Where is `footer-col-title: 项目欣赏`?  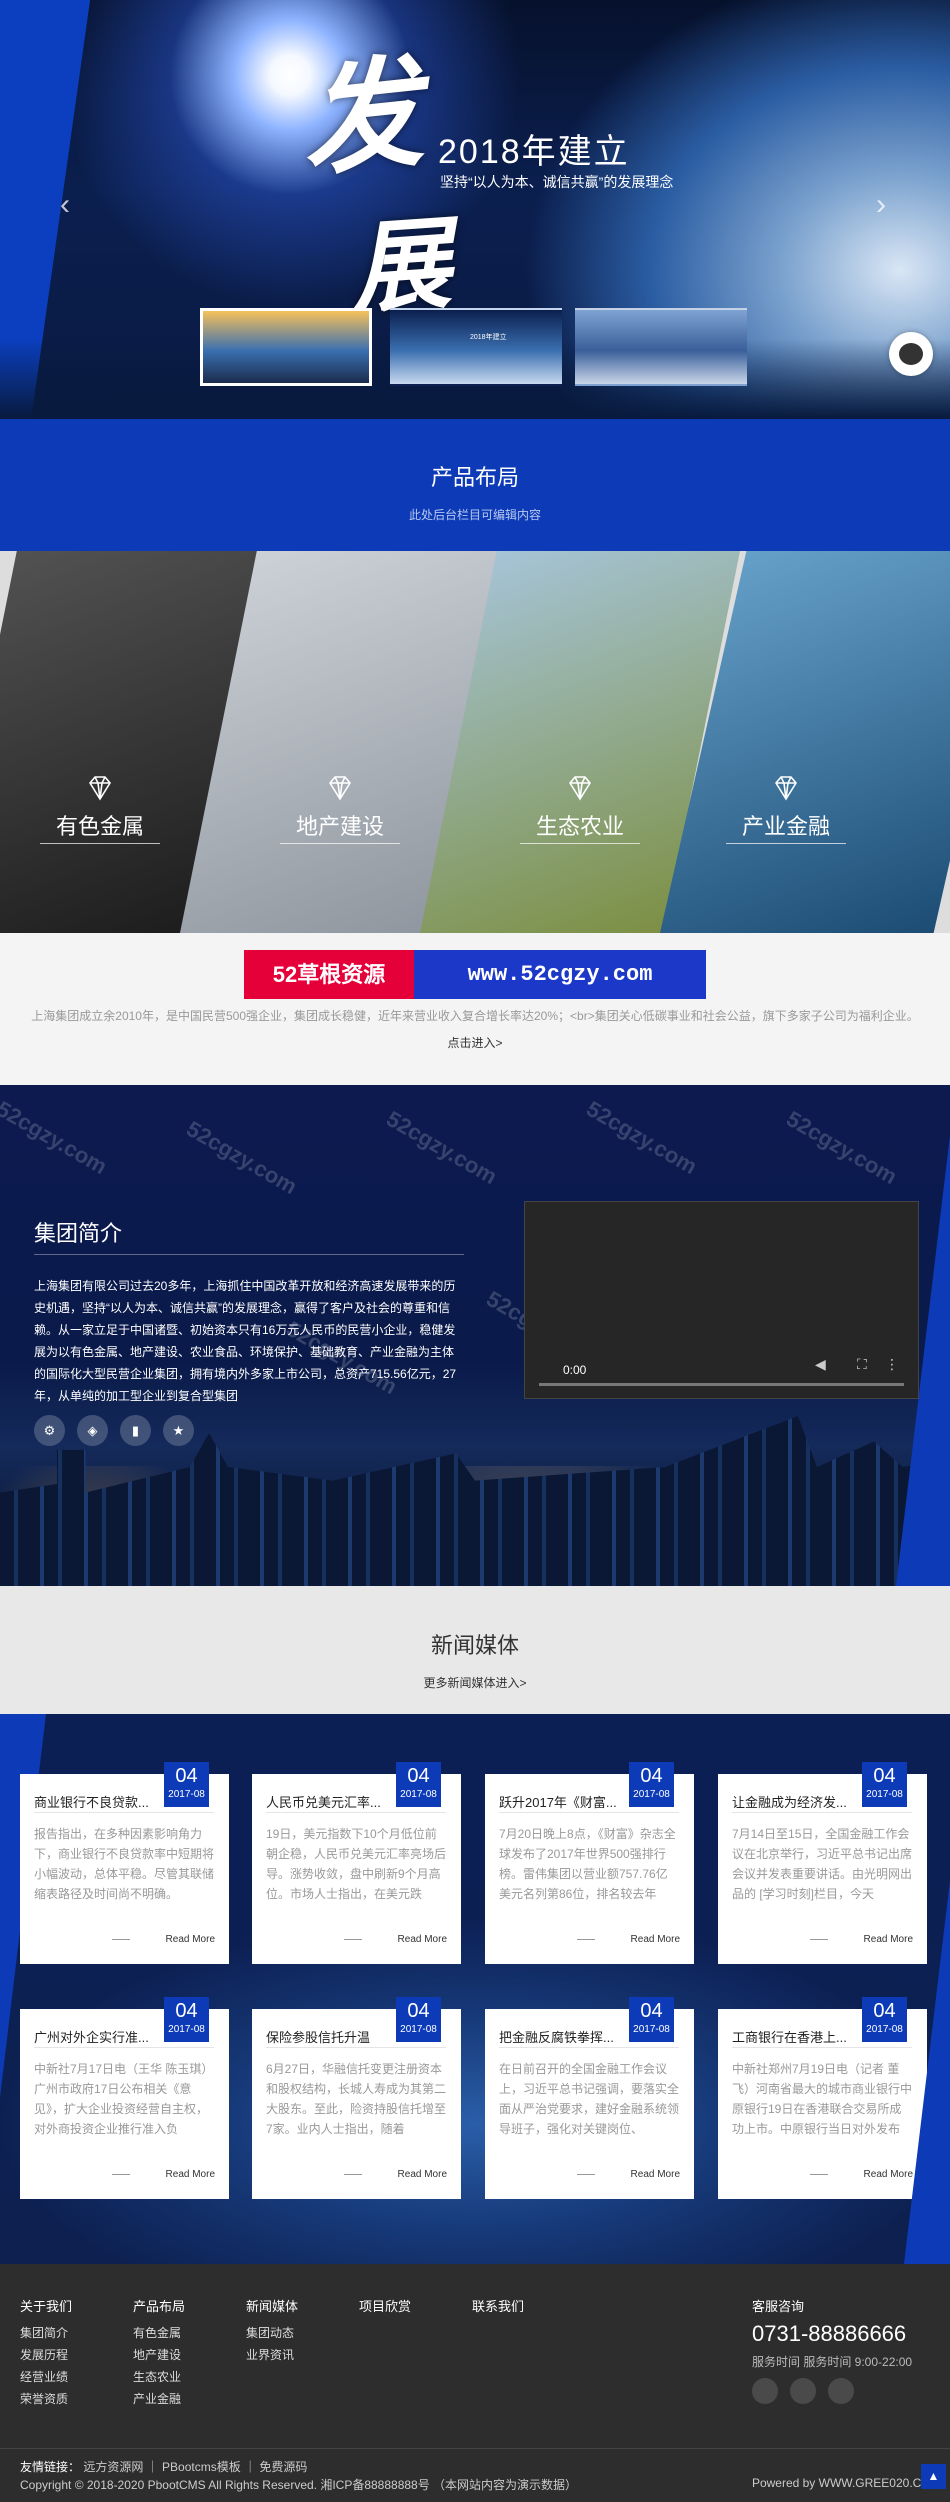
footer-col-title: 项目欣赏 is located at coordinates (385, 2307).